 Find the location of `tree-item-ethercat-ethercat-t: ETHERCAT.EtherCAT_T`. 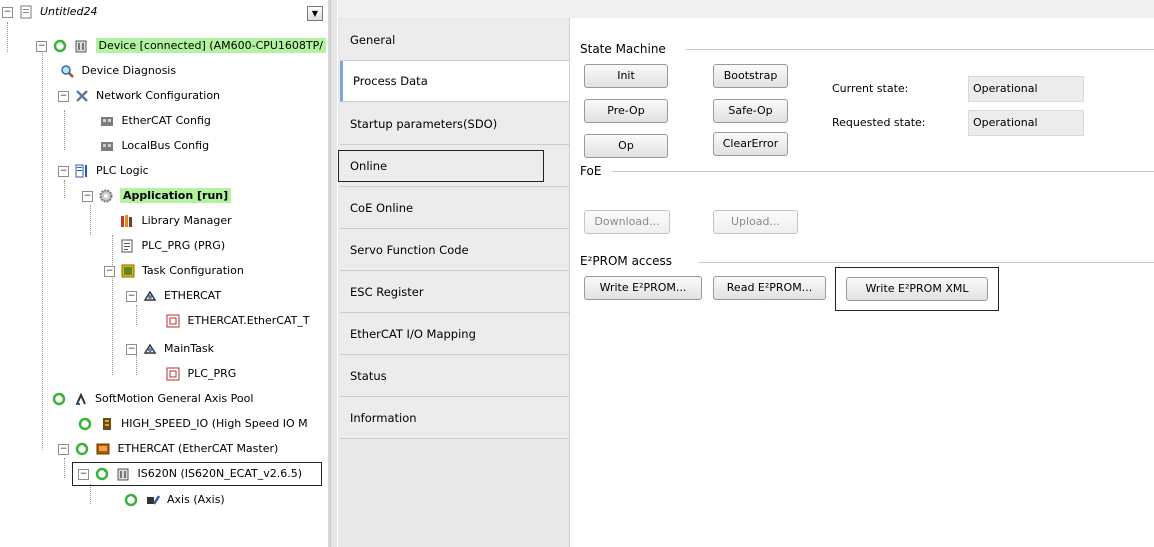

tree-item-ethercat-ethercat-t: ETHERCAT.EtherCAT_T is located at coordinates (238, 321).